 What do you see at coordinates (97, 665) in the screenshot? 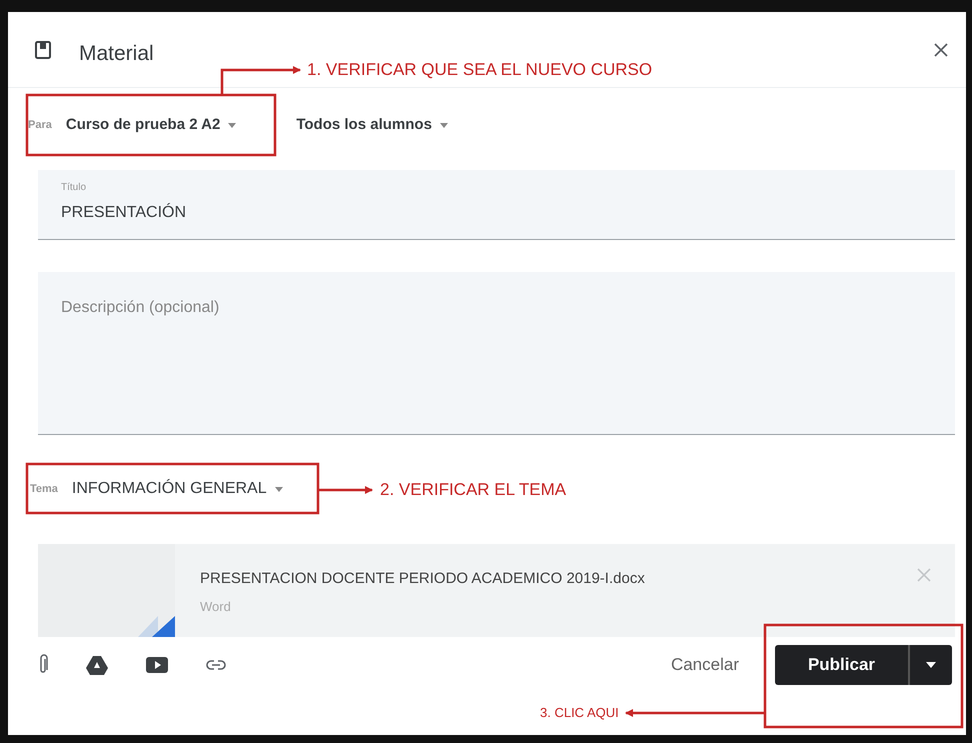
I see `drive-icon` at bounding box center [97, 665].